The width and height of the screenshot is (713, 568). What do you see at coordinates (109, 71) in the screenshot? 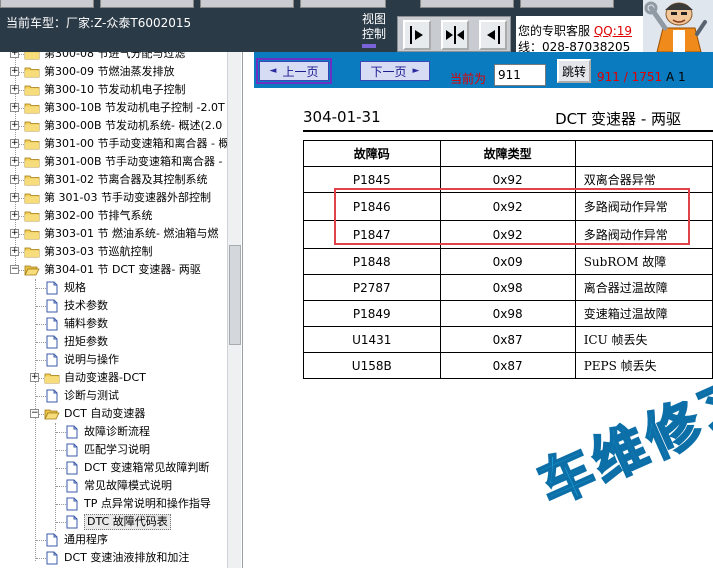
I see `tree-item-label: 第300-09 节燃油蒸发排放` at bounding box center [109, 71].